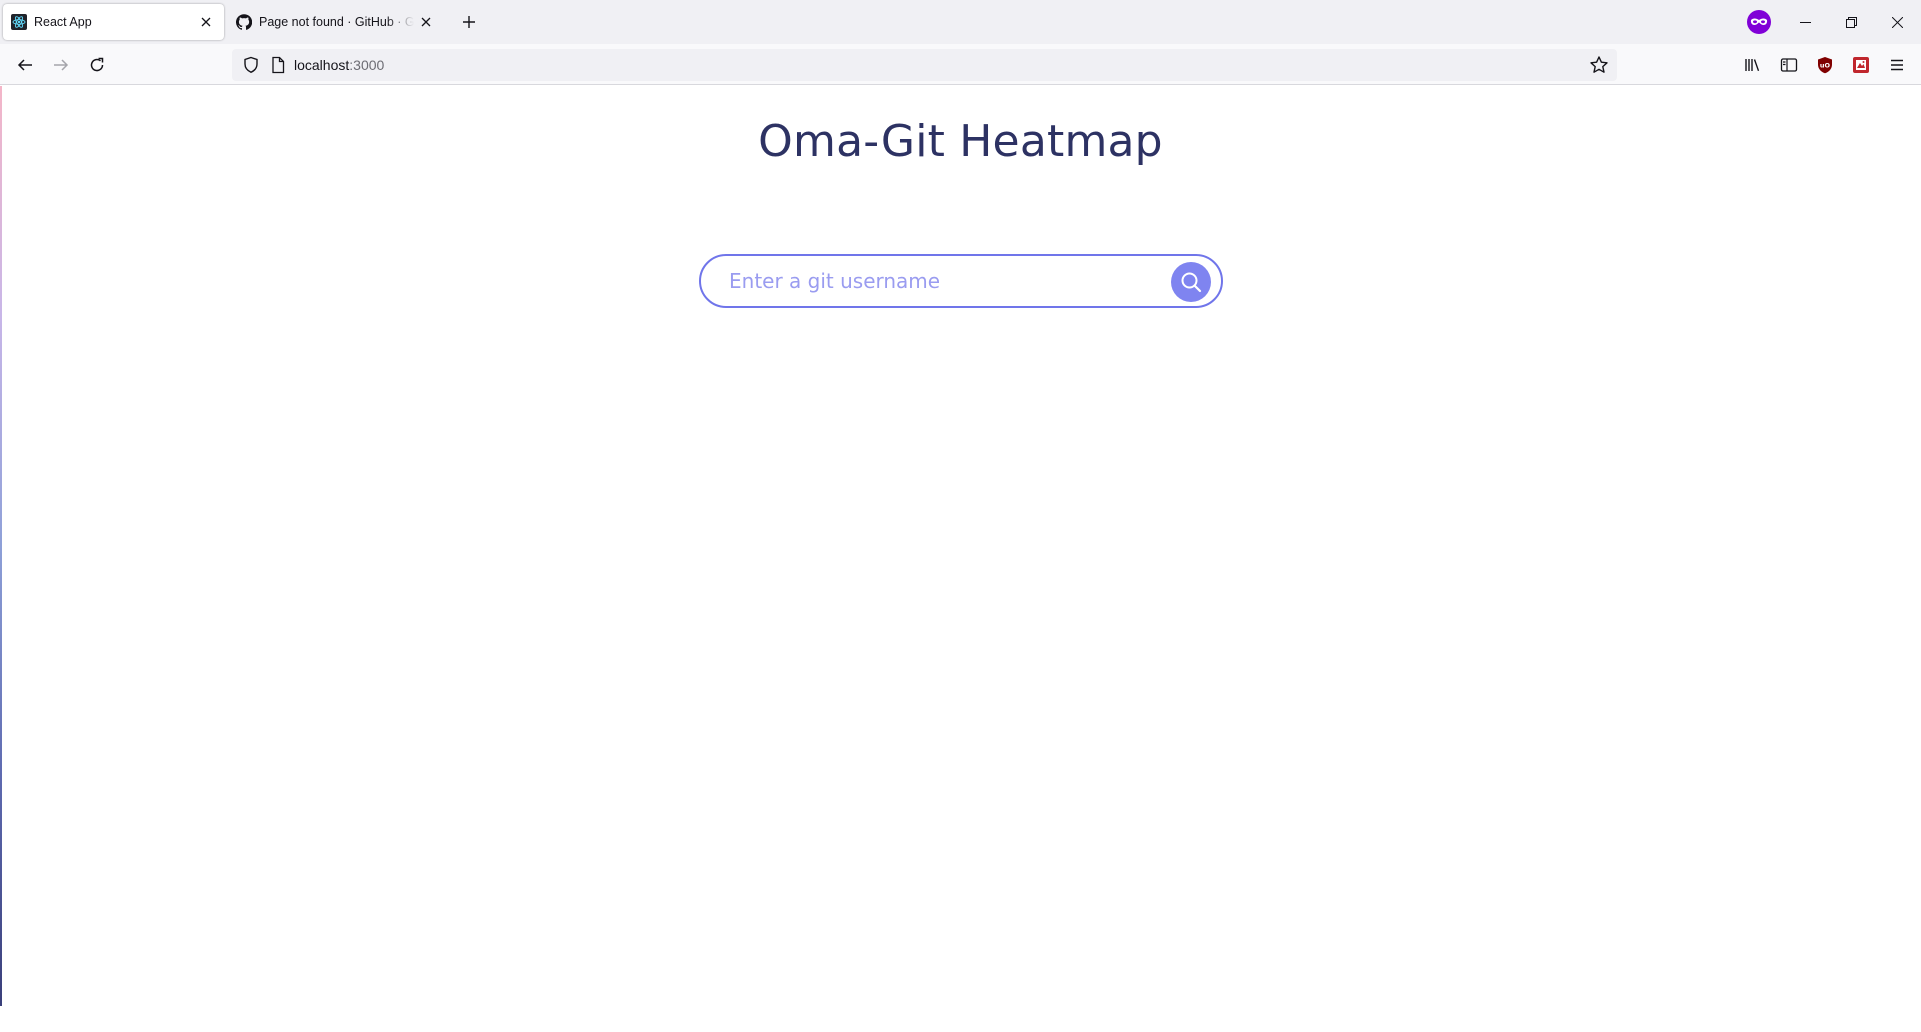 Image resolution: width=1921 pixels, height=1032 pixels. I want to click on tab-github: Page not found · GitHub · GitHub, so click(336, 22).